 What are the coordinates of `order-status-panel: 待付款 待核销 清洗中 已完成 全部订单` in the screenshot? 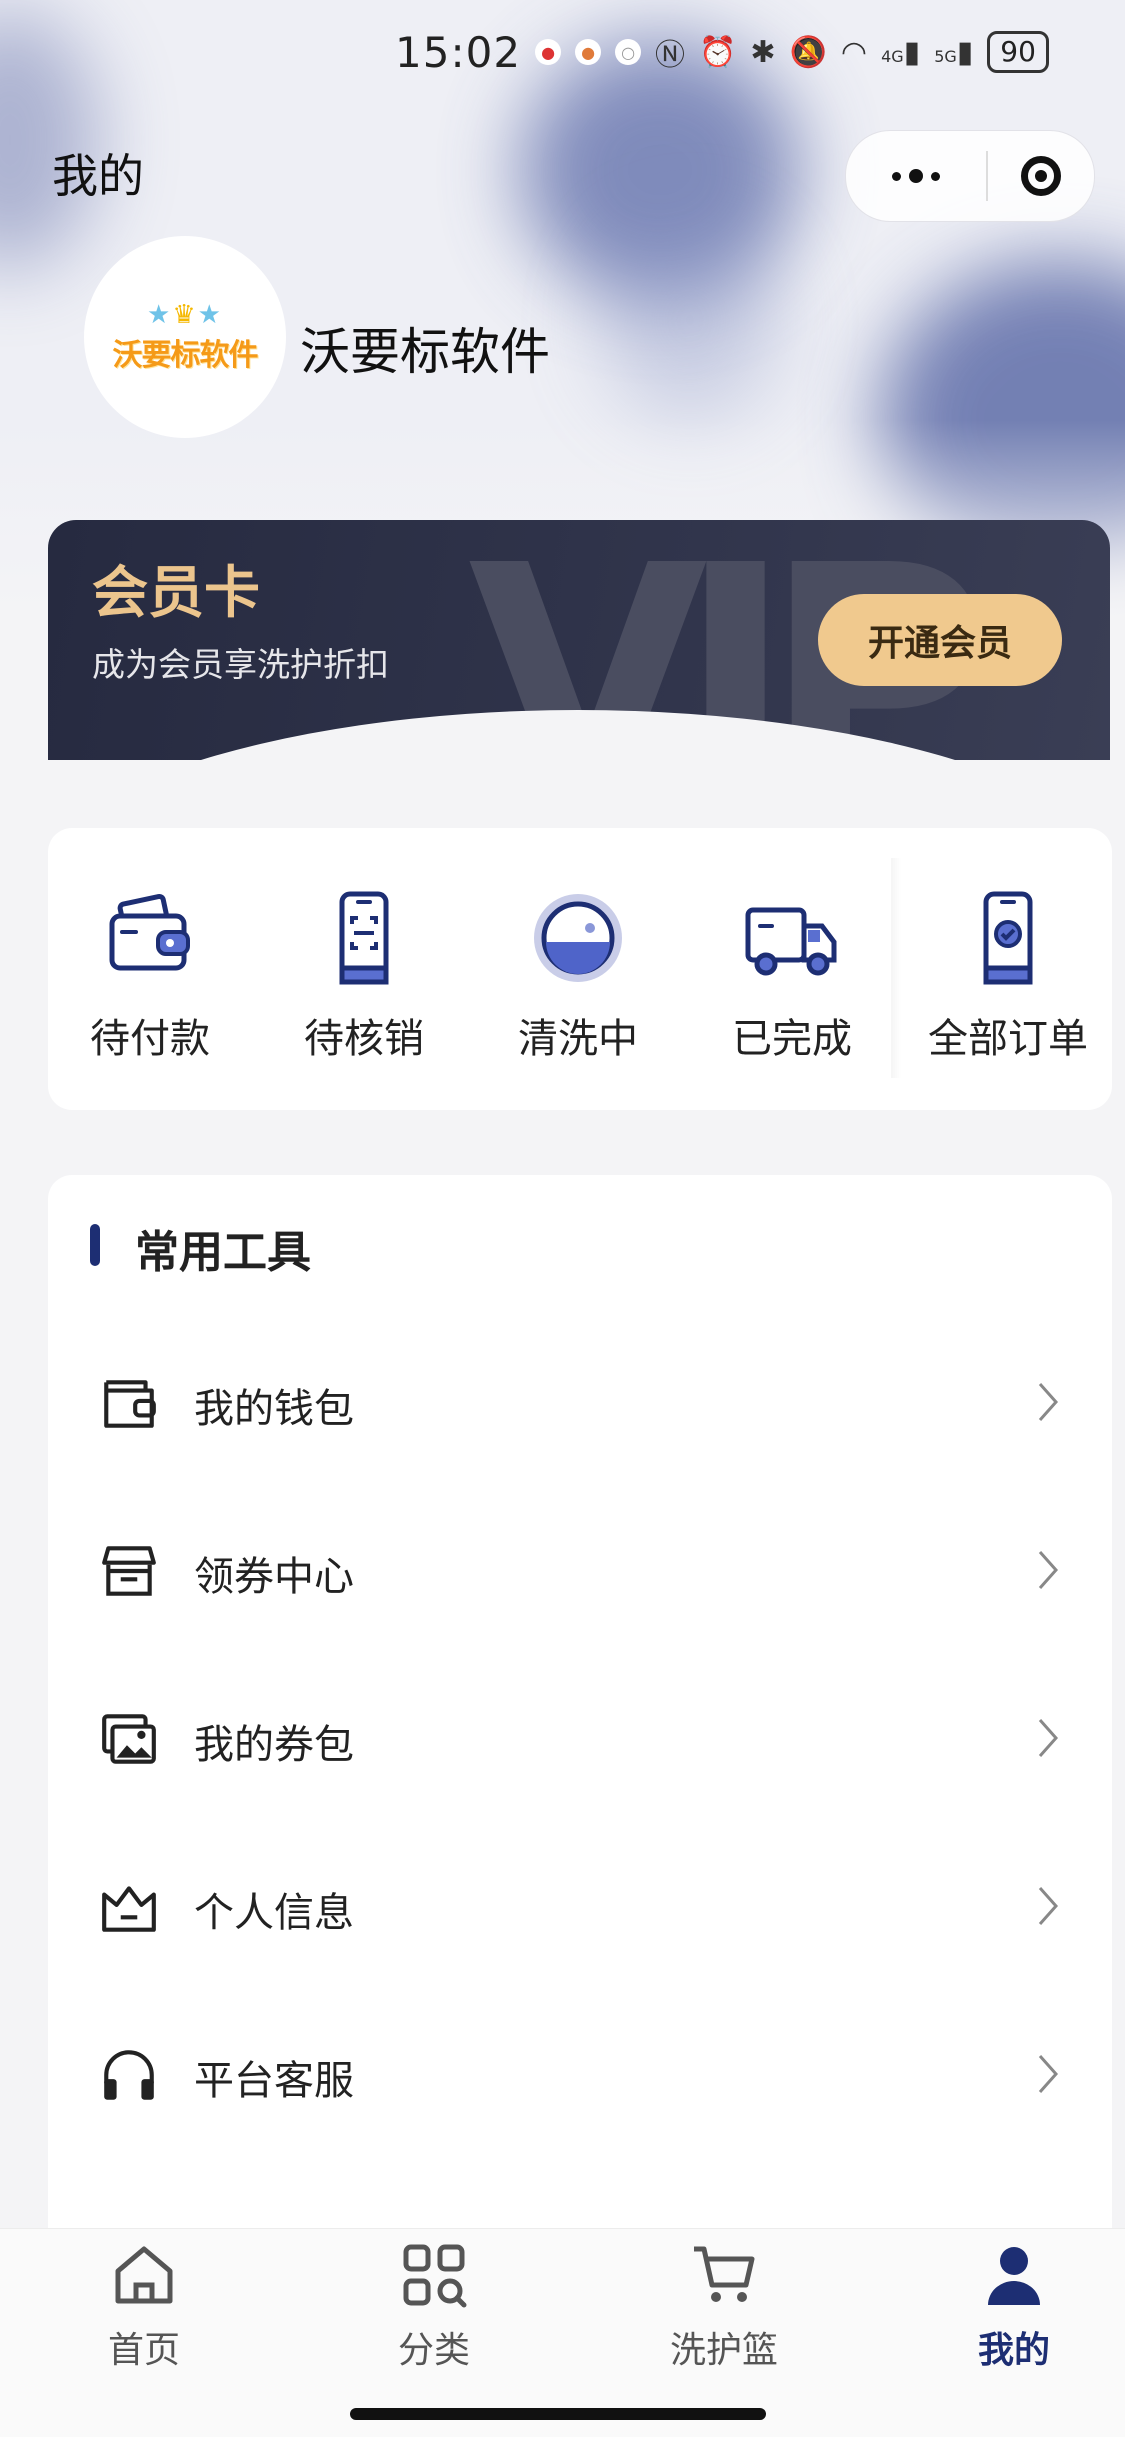 It's located at (580, 969).